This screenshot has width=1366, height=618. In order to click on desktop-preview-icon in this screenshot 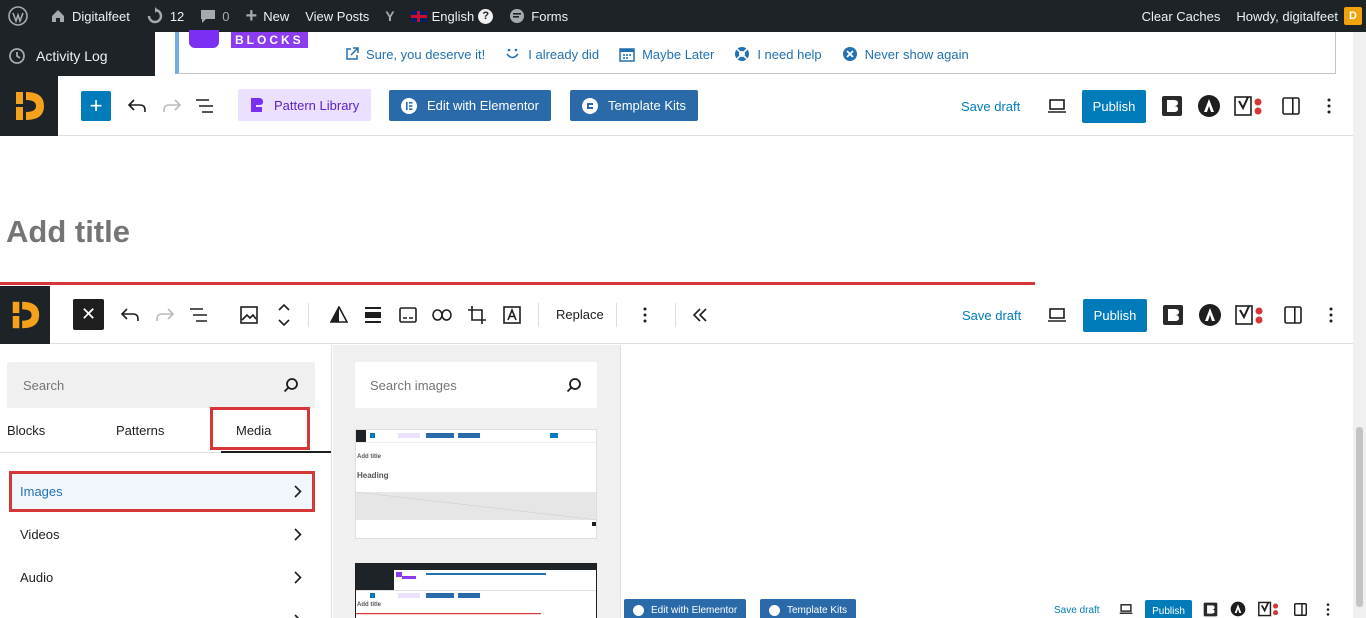, I will do `click(1057, 315)`.